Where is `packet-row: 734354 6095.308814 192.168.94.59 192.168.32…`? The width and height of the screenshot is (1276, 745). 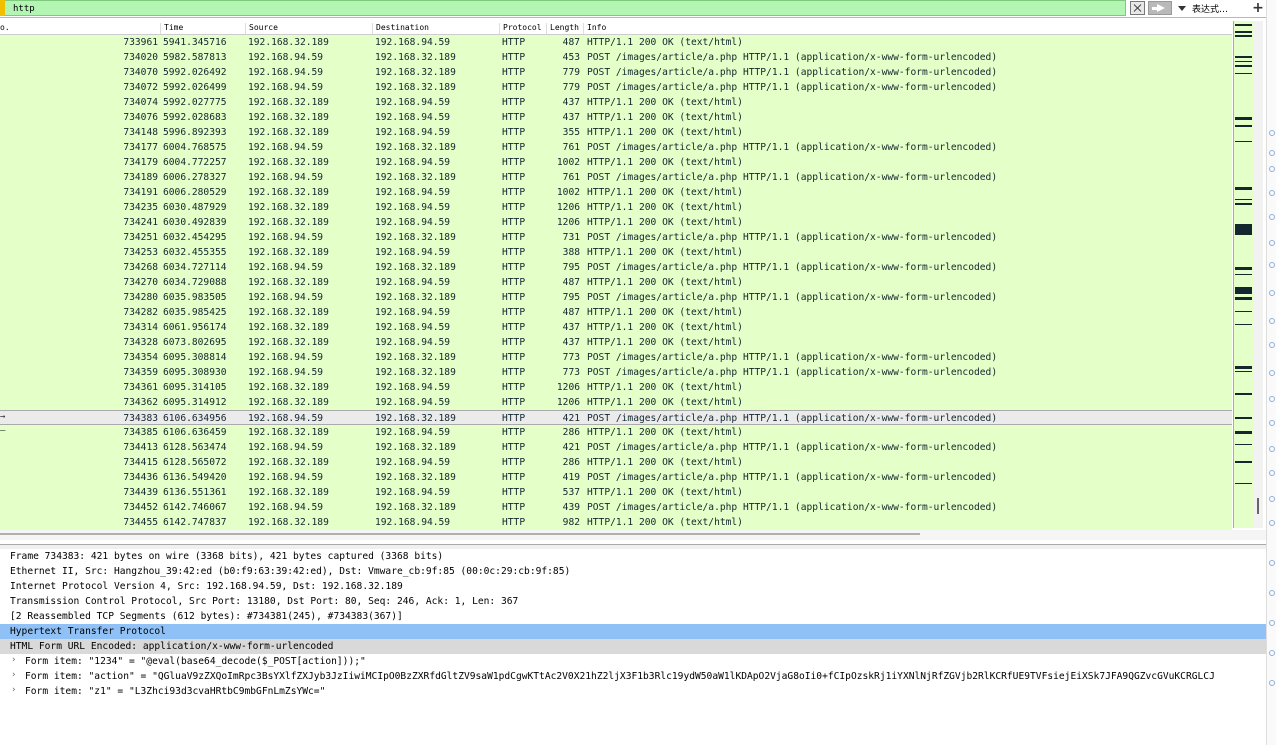 packet-row: 734354 6095.308814 192.168.94.59 192.168.32… is located at coordinates (616, 357).